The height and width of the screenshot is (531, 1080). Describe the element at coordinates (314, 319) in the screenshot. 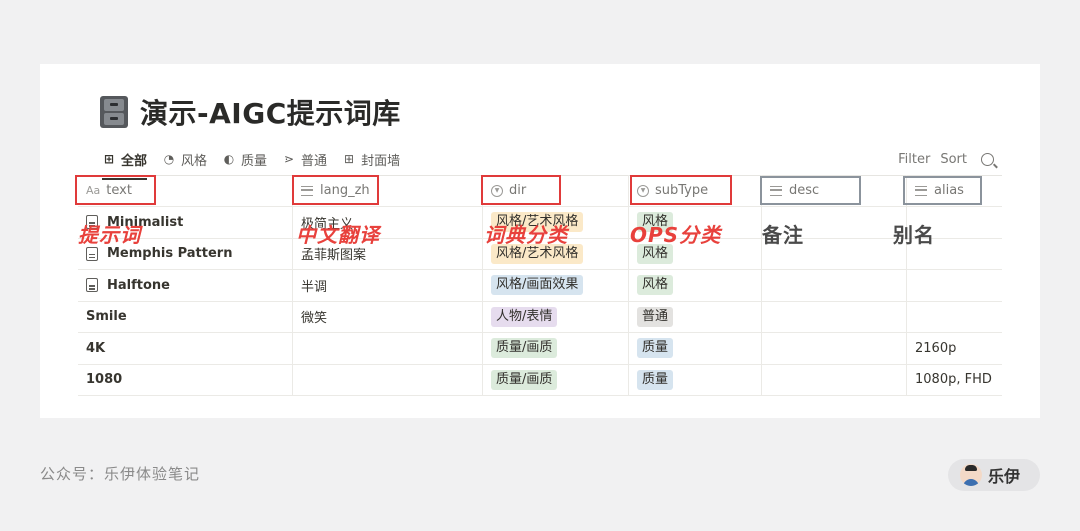

I see `cell-value: 微笑` at that location.